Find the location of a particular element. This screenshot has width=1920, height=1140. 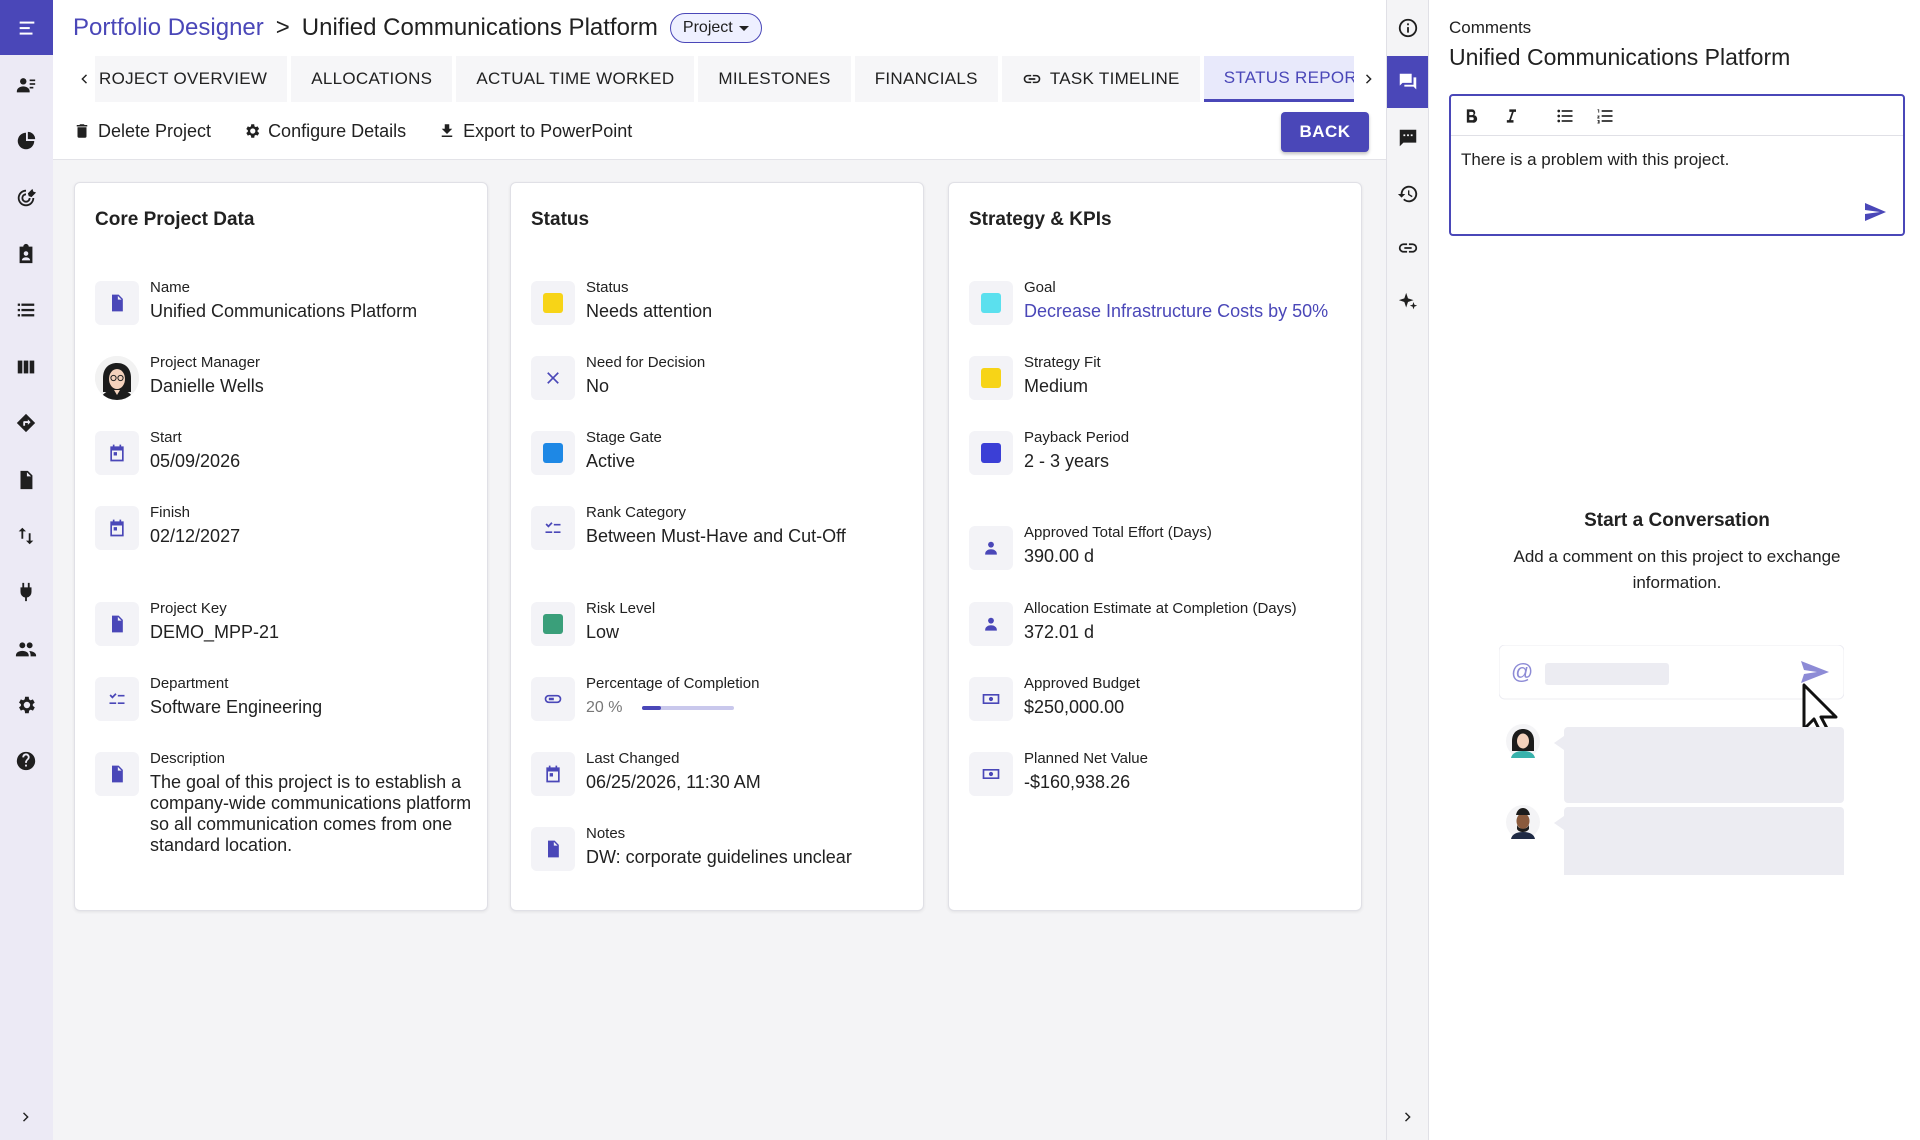

tab-label: MILESTONES is located at coordinates (774, 78).